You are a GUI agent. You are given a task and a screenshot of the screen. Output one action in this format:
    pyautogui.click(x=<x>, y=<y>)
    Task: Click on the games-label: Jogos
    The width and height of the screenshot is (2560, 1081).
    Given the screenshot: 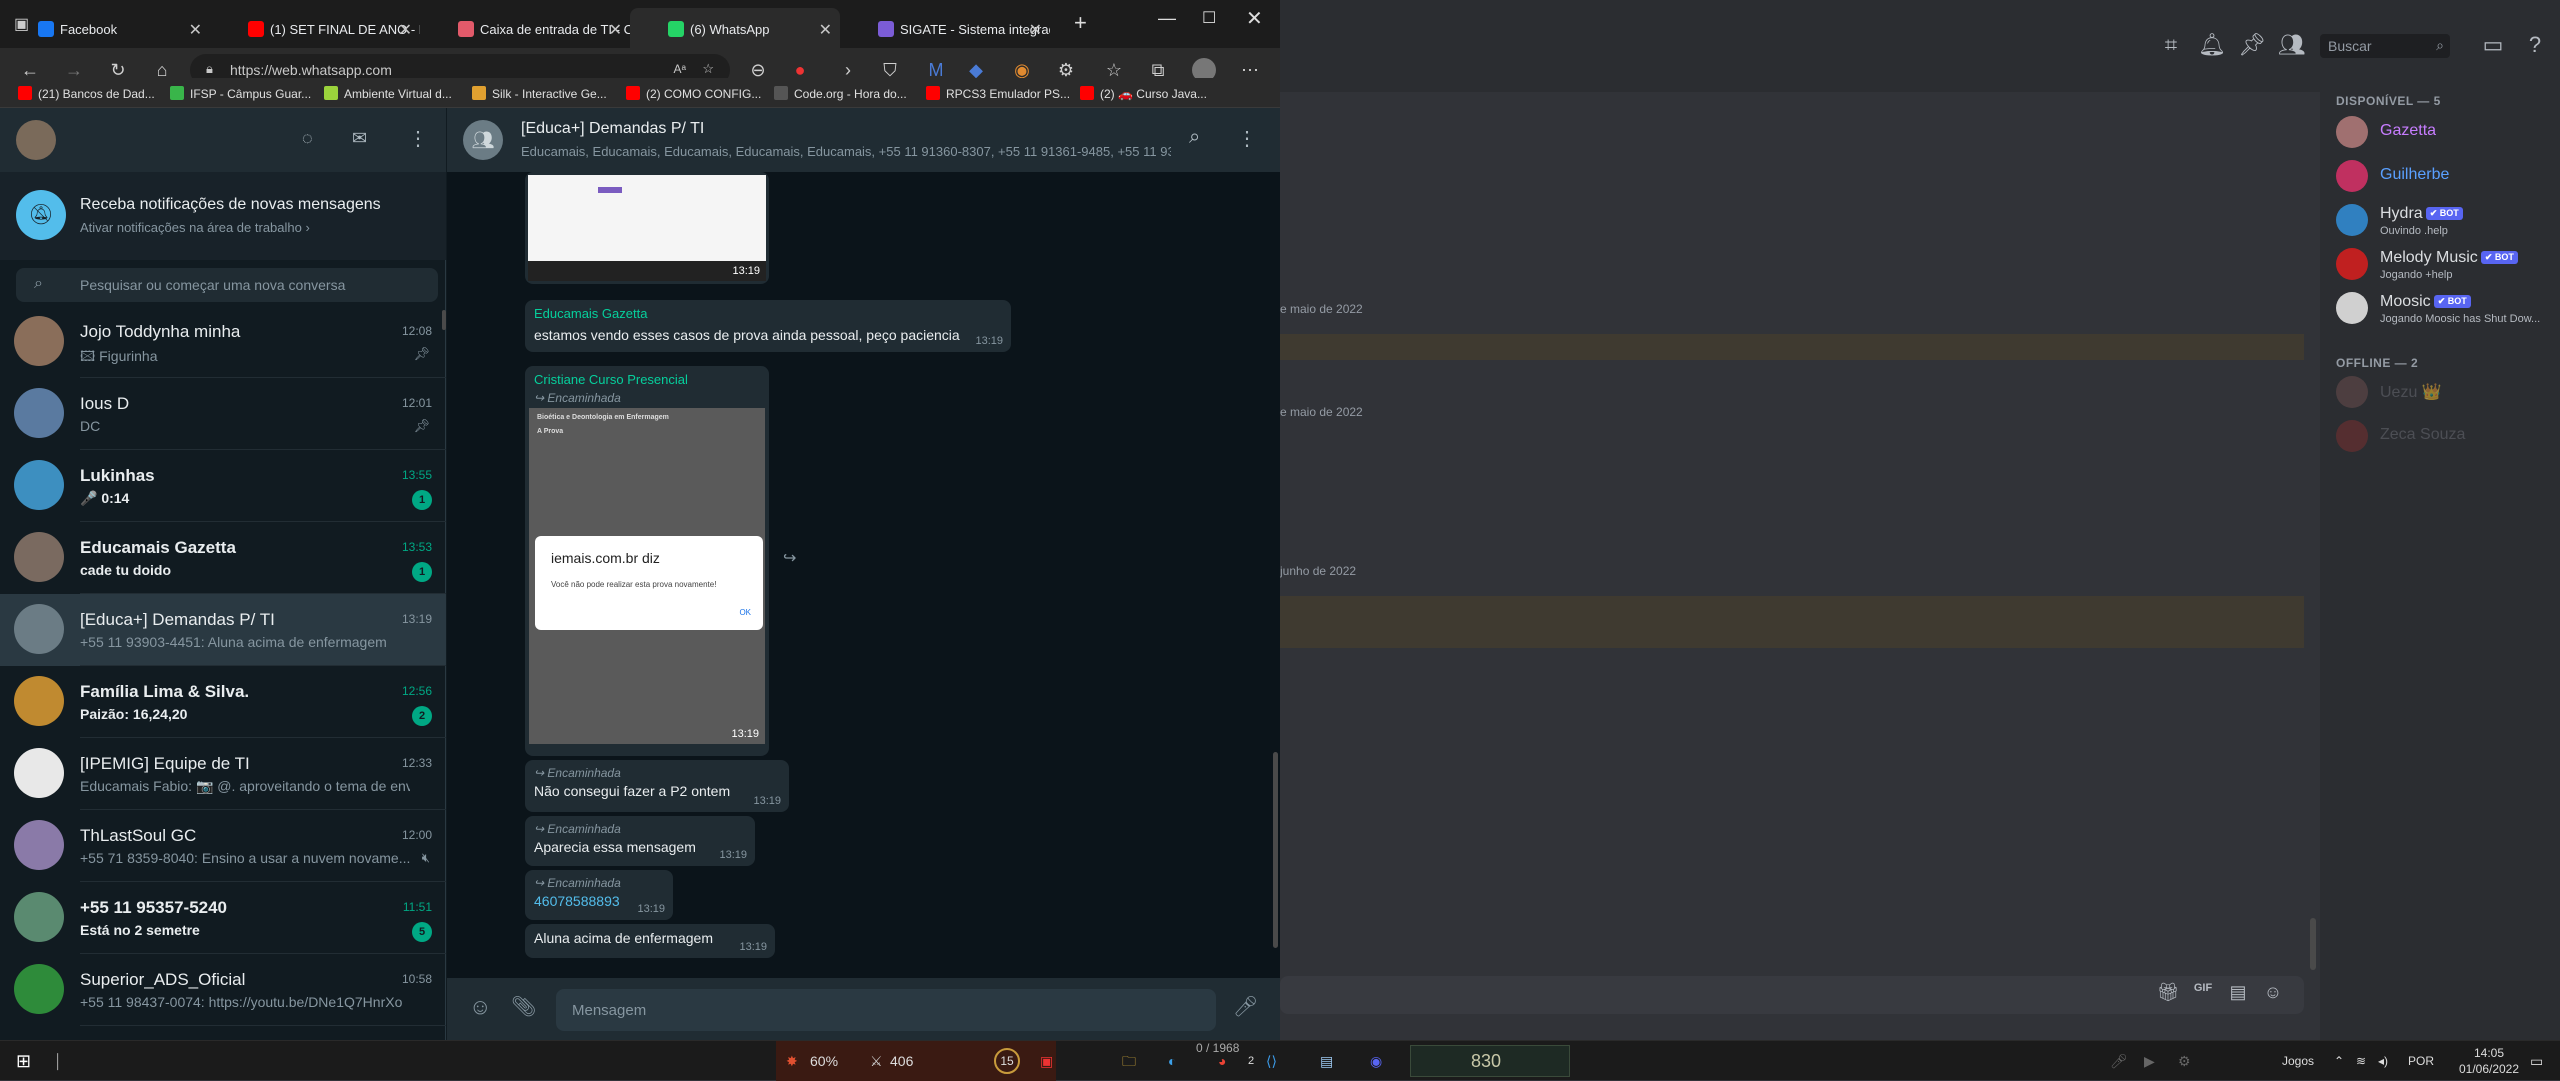 What is the action you would take?
    pyautogui.click(x=2298, y=1061)
    